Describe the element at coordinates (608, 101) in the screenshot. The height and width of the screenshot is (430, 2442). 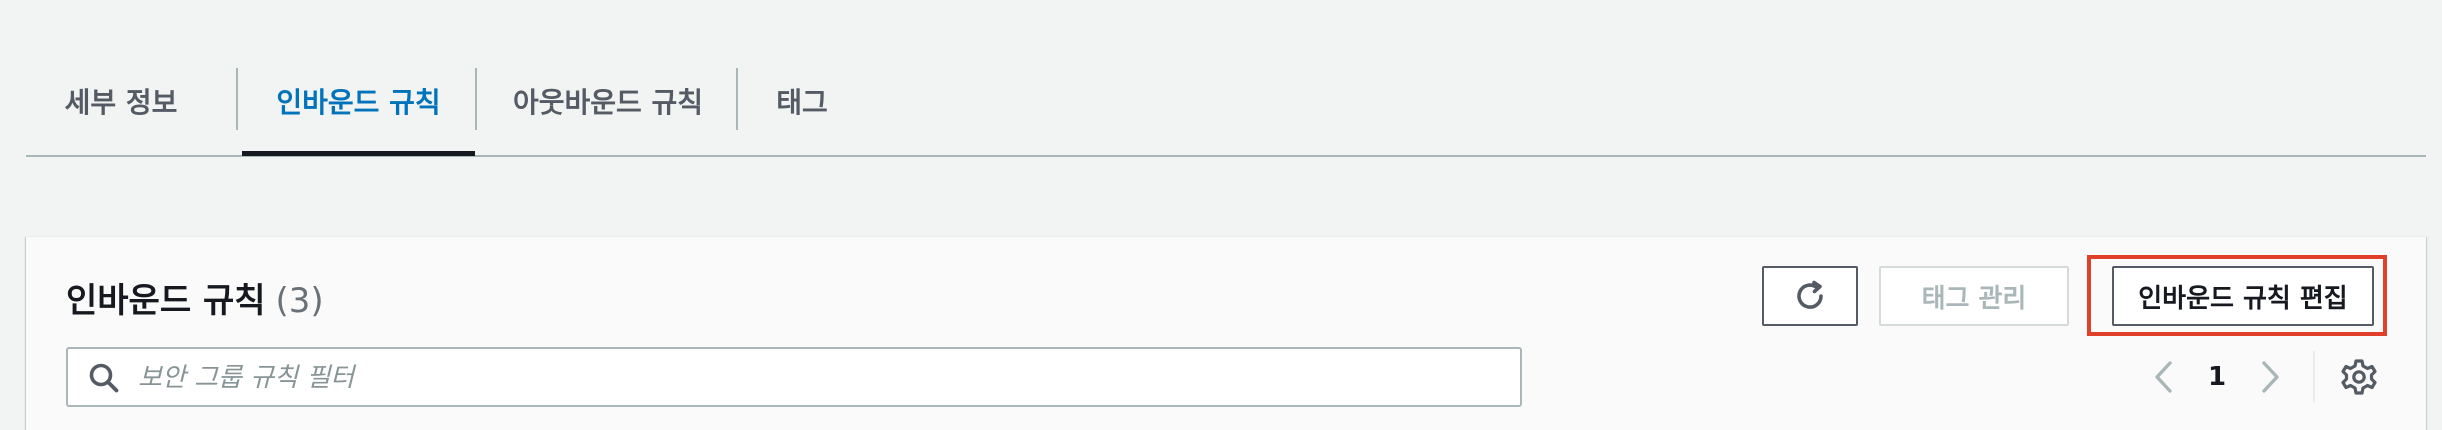
I see `tab-outbound-rules: 아웃바운드 규칙` at that location.